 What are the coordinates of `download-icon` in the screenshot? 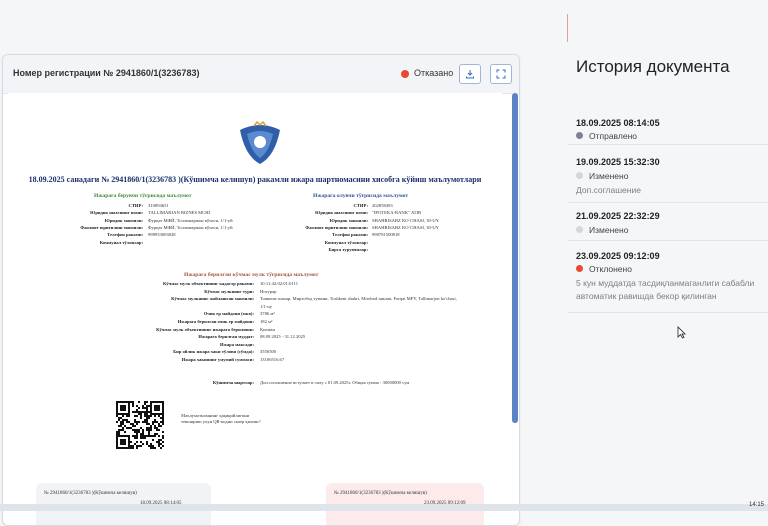 It's located at (470, 74).